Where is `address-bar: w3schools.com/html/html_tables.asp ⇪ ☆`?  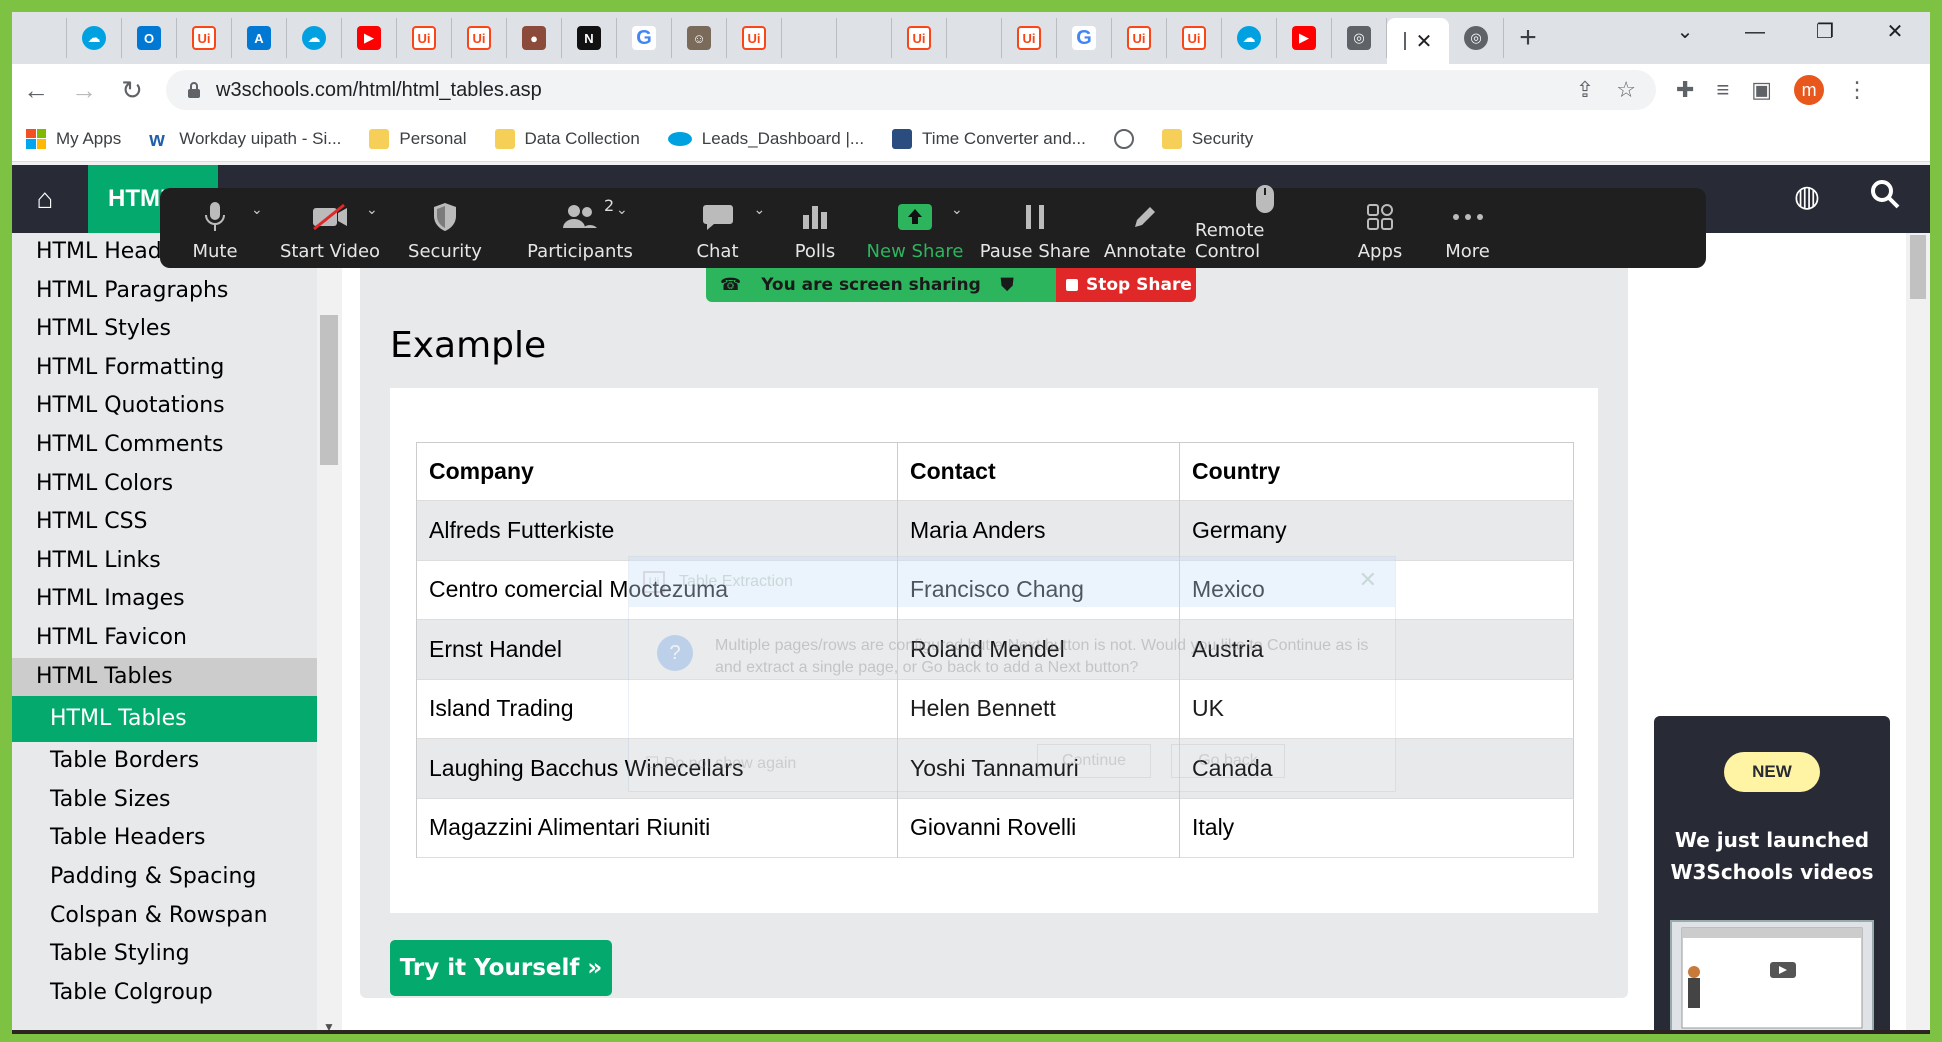 address-bar: w3schools.com/html/html_tables.asp ⇪ ☆ is located at coordinates (911, 90).